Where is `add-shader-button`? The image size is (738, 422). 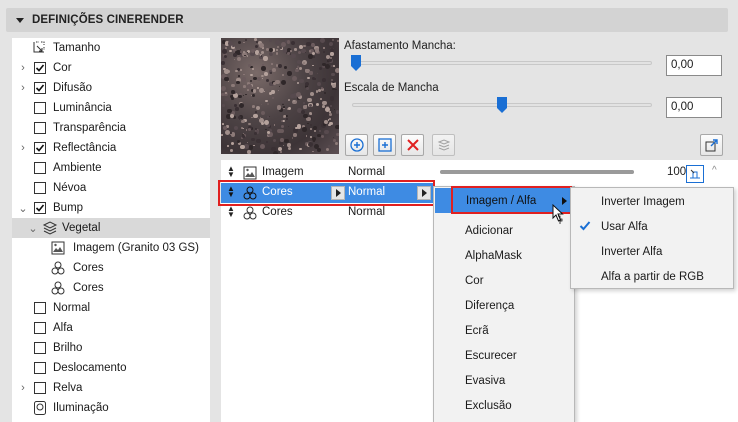 add-shader-button is located at coordinates (356, 145).